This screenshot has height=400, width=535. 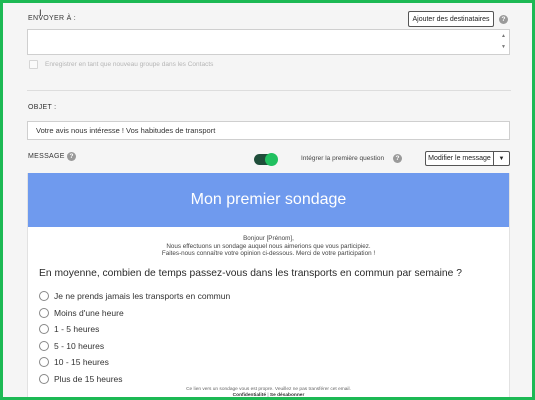 What do you see at coordinates (268, 238) in the screenshot?
I see `email-greeting: Bonjour [Prénom],` at bounding box center [268, 238].